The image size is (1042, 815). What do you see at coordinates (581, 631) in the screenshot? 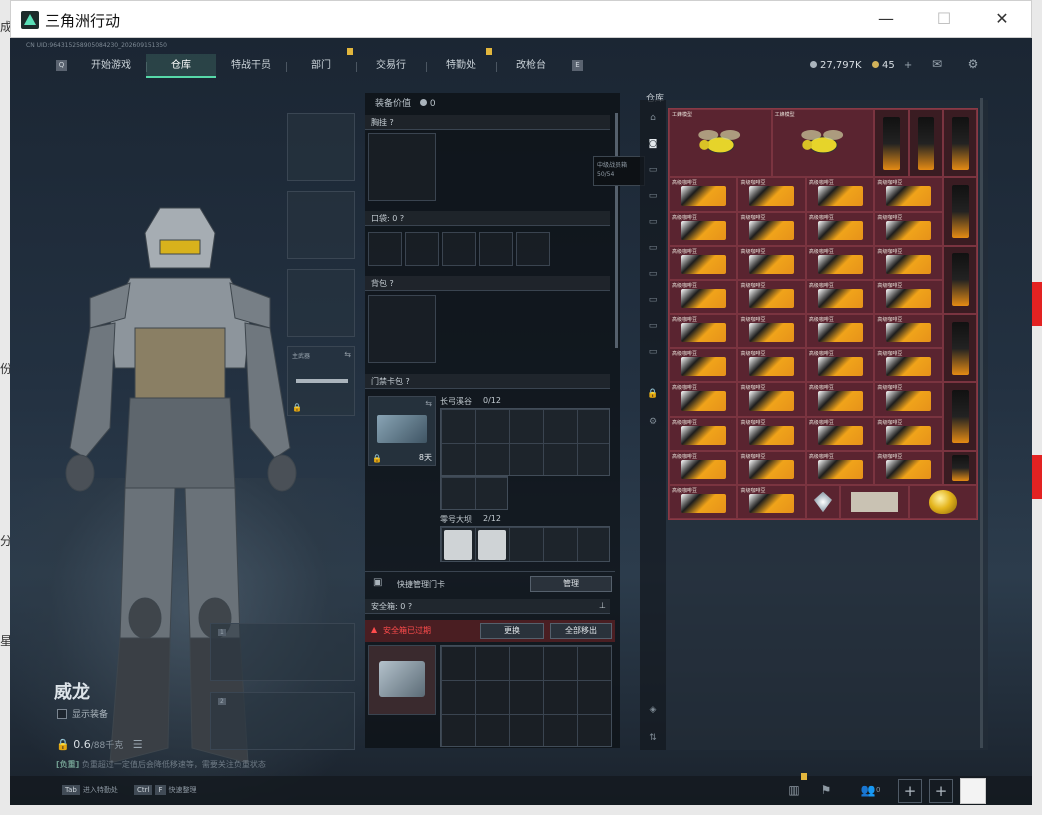
I see `move-all-button: 全部移出` at bounding box center [581, 631].